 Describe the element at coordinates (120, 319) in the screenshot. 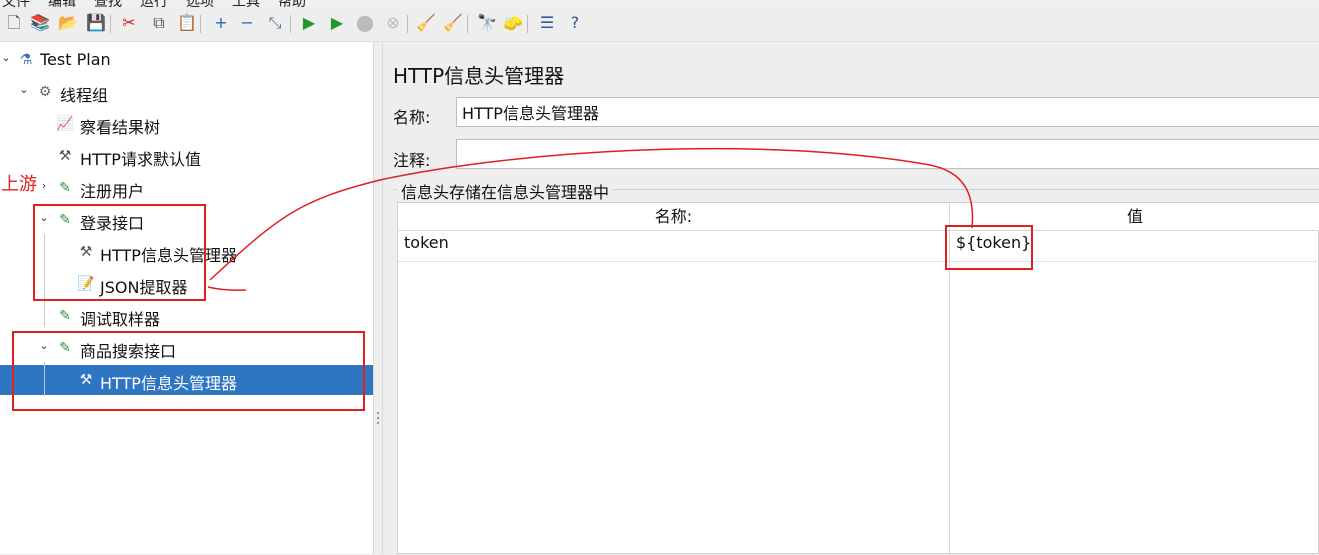

I see `tree-item-label: 调试取样器` at that location.